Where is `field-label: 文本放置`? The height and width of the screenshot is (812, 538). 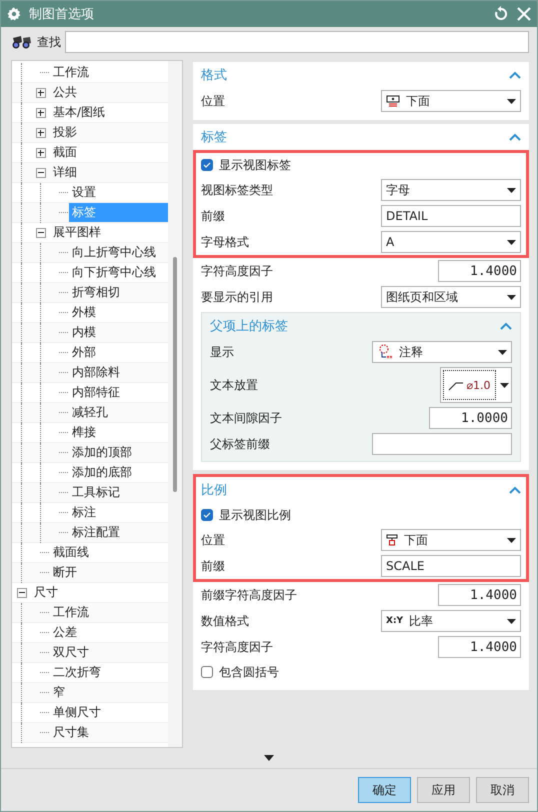 field-label: 文本放置 is located at coordinates (234, 385).